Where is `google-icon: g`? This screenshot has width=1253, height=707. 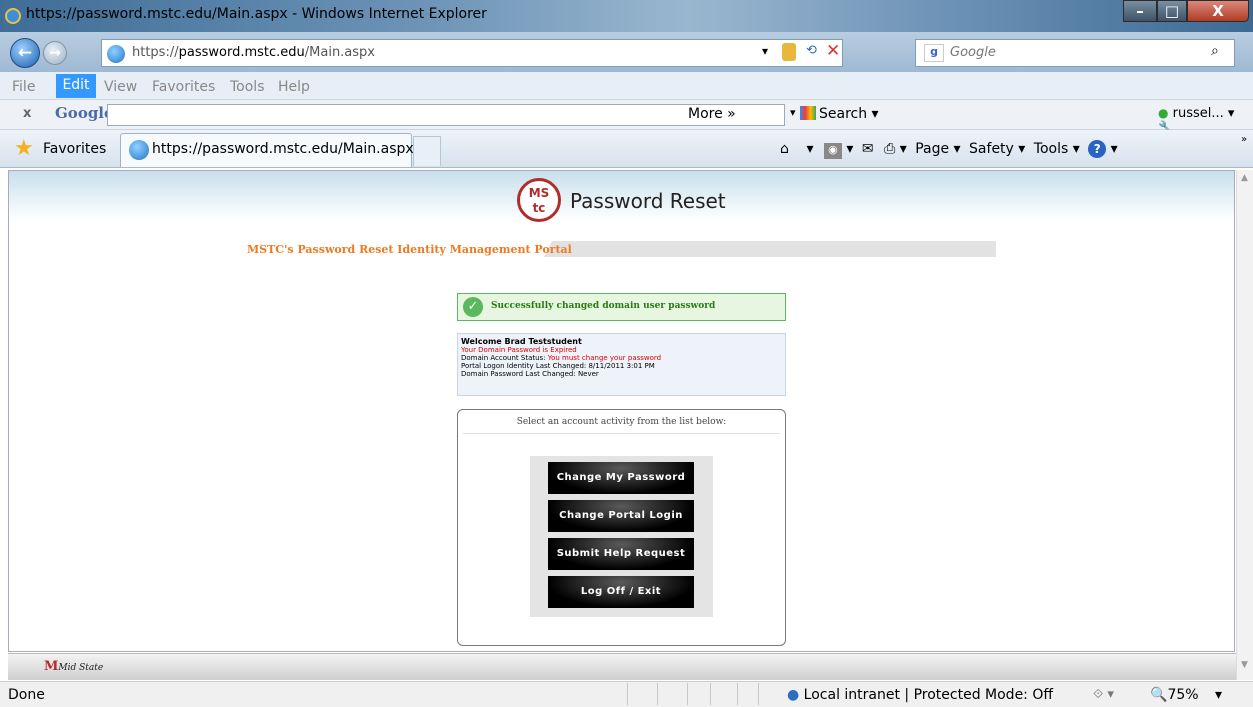
google-icon: g is located at coordinates (934, 53).